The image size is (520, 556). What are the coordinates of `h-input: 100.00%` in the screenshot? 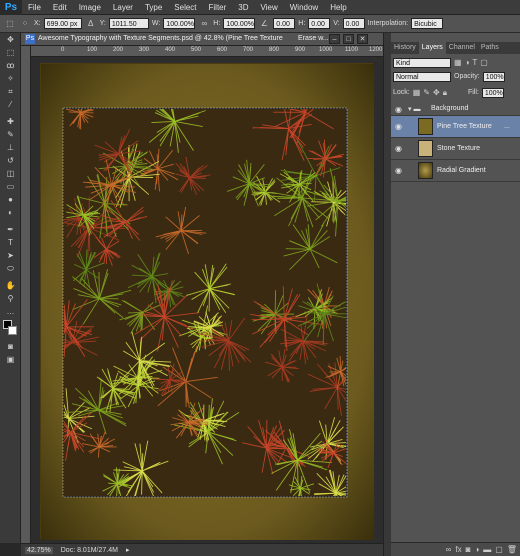 It's located at (239, 23).